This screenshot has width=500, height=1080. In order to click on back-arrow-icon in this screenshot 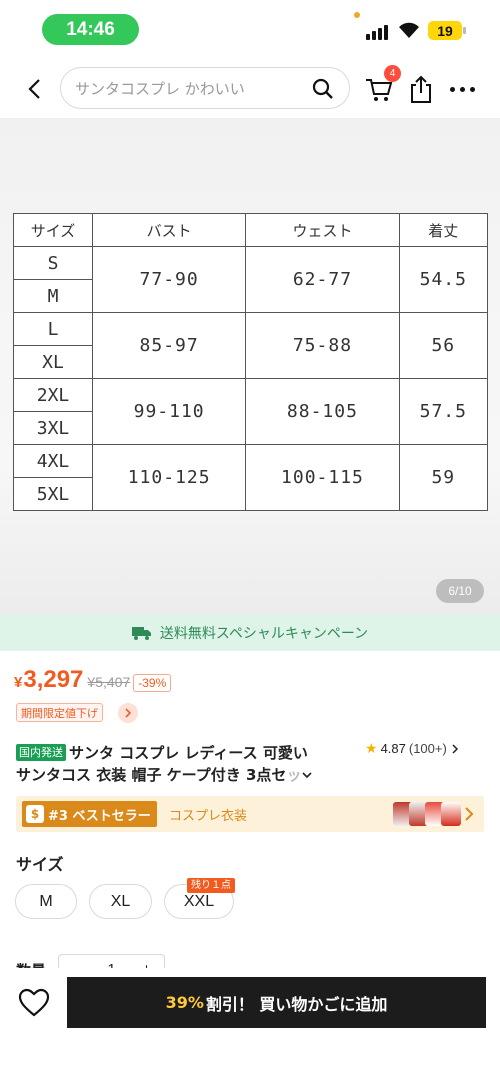, I will do `click(34, 89)`.